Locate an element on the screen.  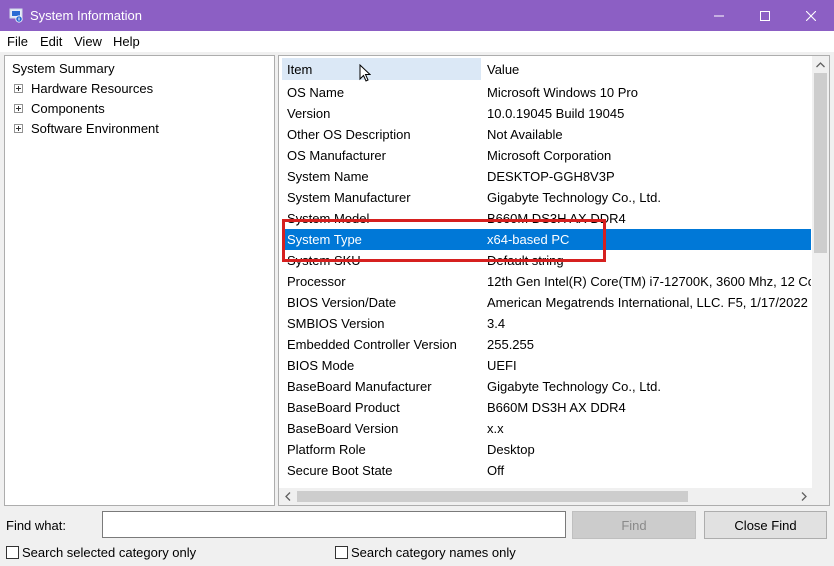
menu-bar: File Edit View Help is located at coordinates (417, 41).